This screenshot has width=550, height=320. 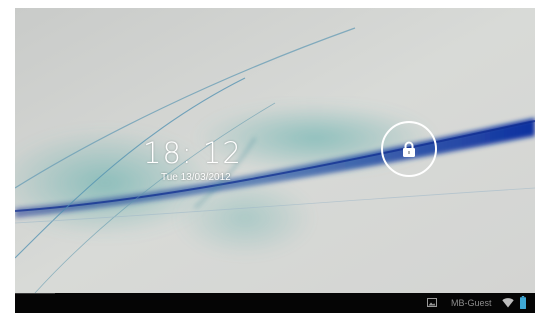 I want to click on lockscreen-date: Tue 13/03/2012, so click(x=196, y=177).